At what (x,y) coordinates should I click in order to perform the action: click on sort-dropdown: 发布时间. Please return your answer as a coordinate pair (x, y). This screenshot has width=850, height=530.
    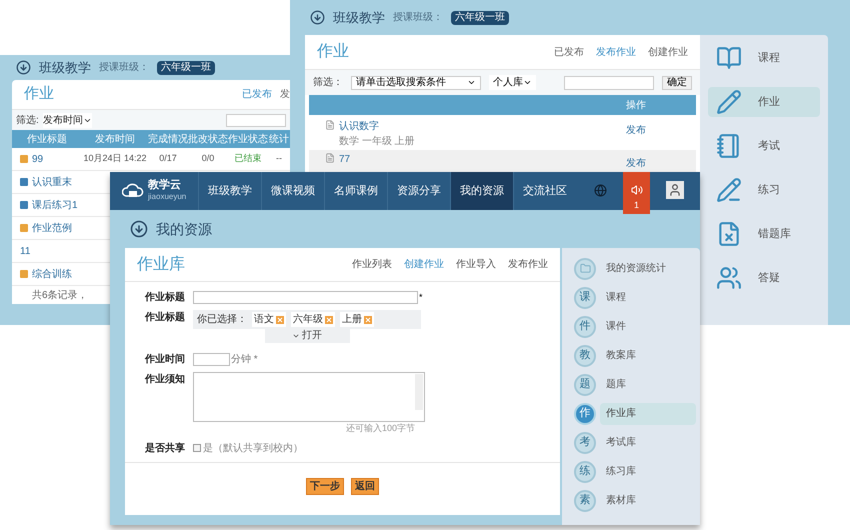
    Looking at the image, I should click on (67, 120).